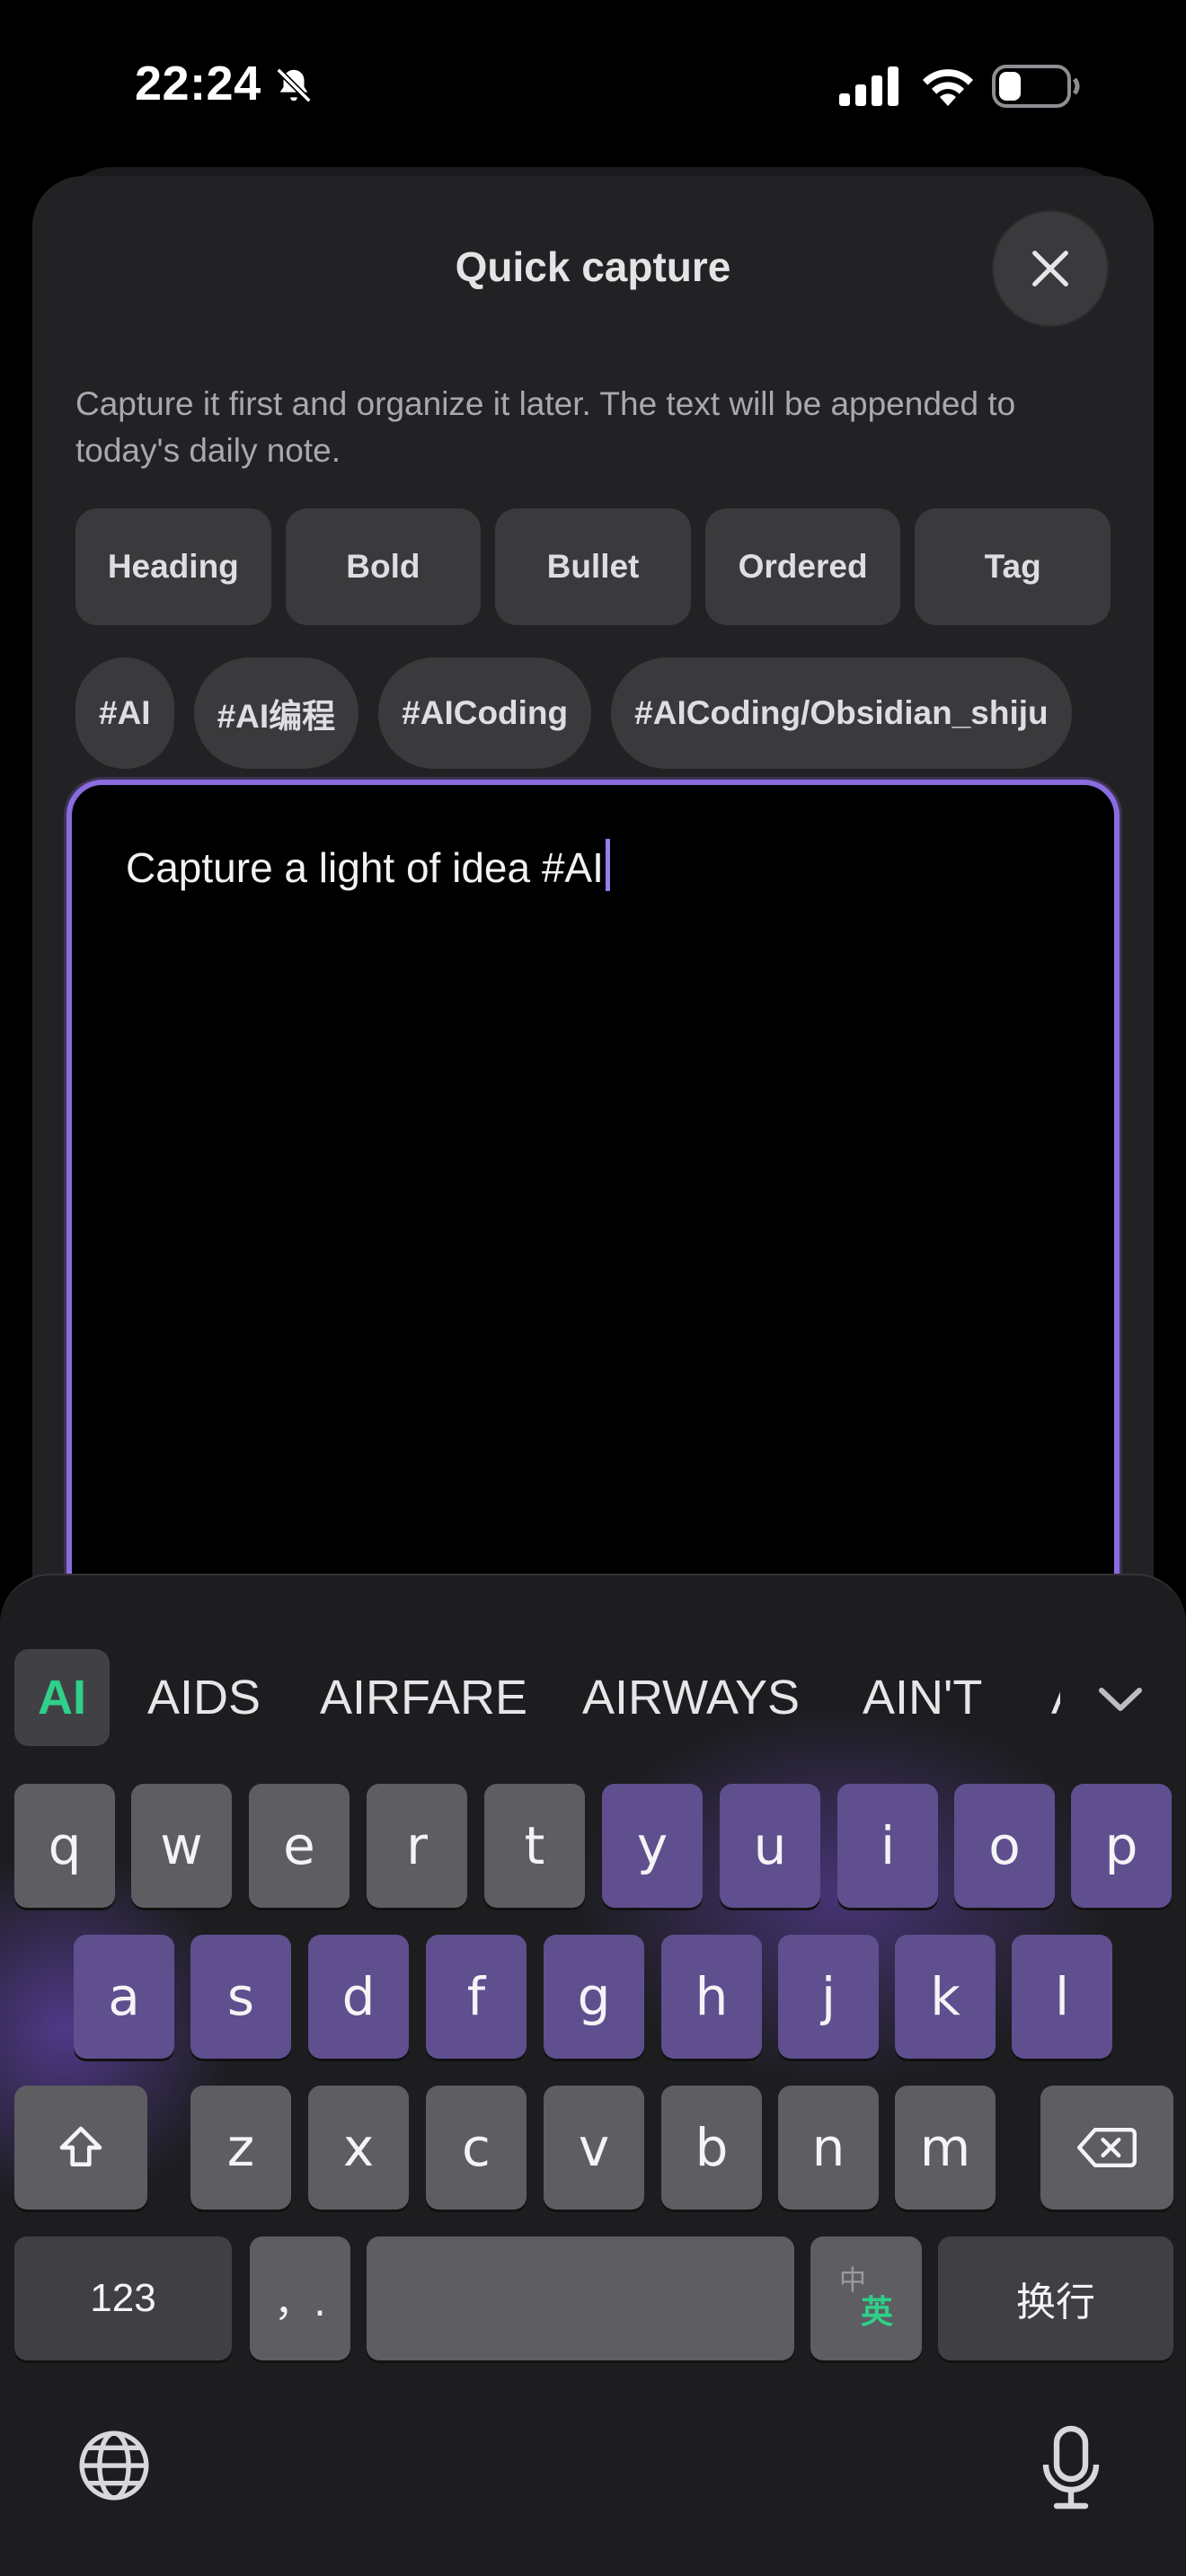  Describe the element at coordinates (770, 1846) in the screenshot. I see `key-u: u` at that location.